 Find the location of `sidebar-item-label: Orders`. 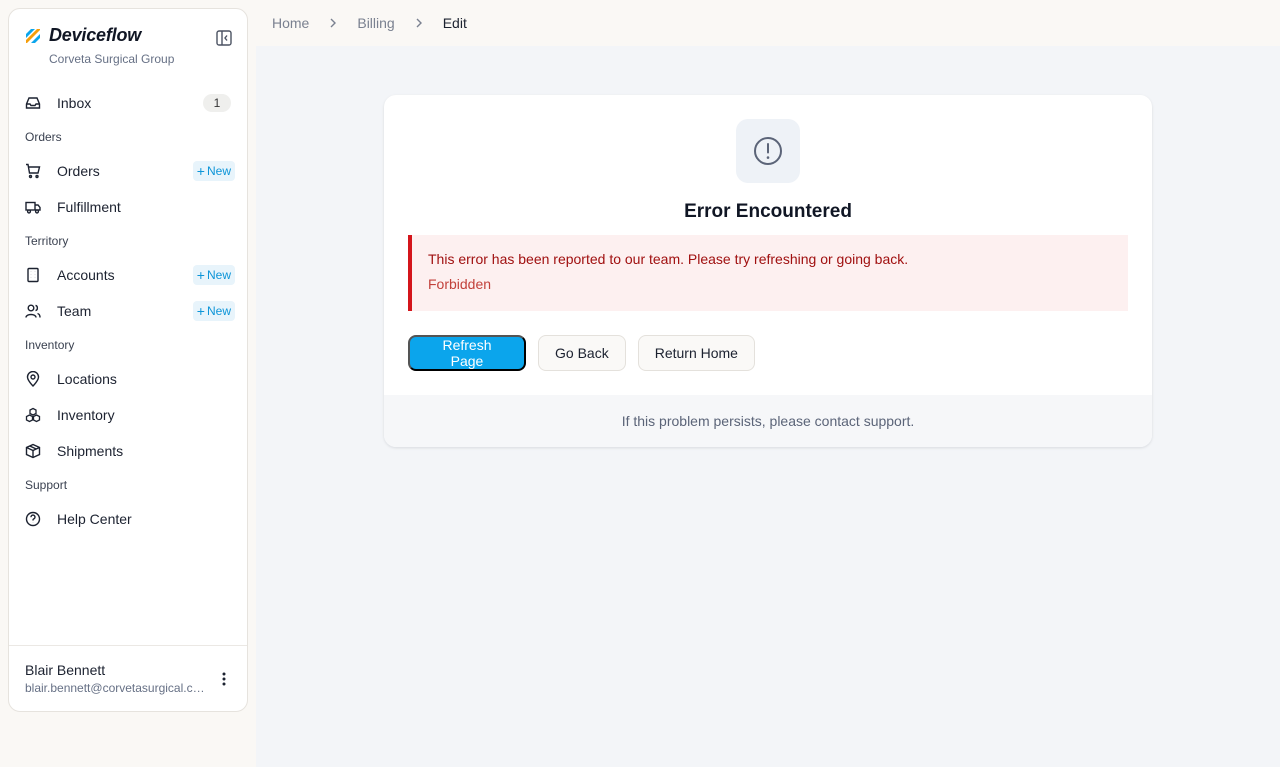

sidebar-item-label: Orders is located at coordinates (78, 171).